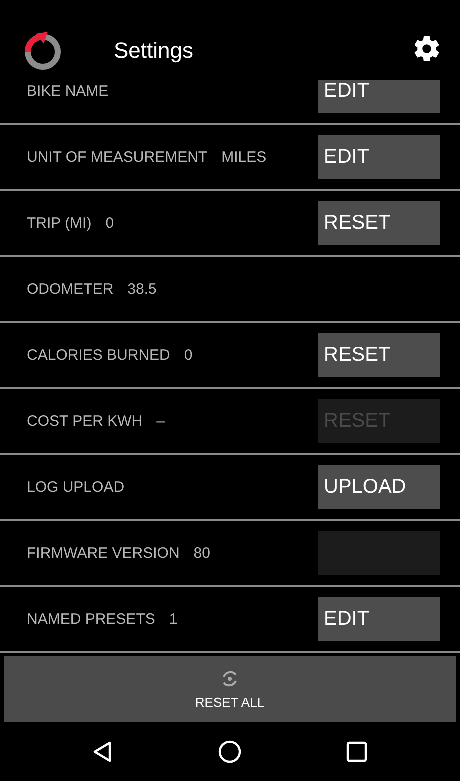 This screenshot has width=460, height=781. I want to click on setting-value: 80, so click(203, 553).